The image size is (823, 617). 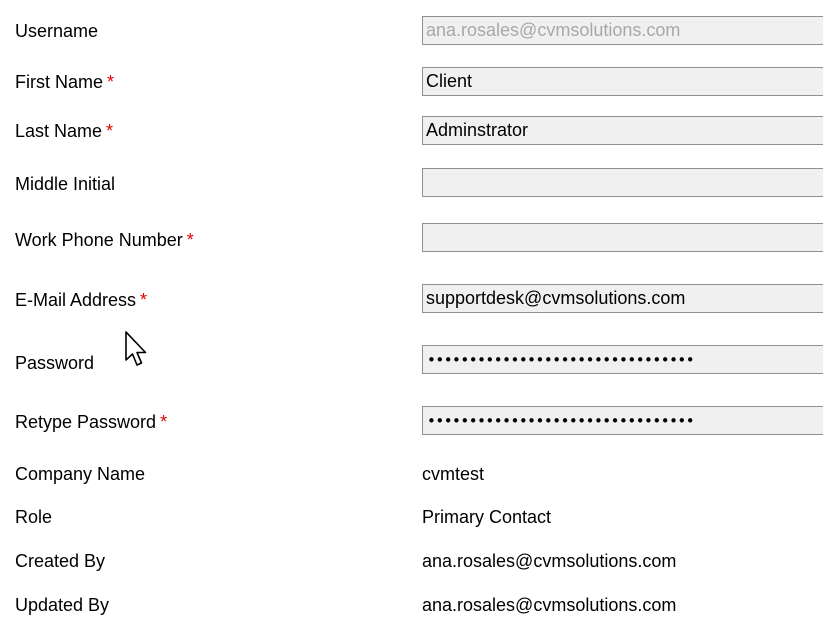 I want to click on middle-initial-label: Middle Initial, so click(x=65, y=184).